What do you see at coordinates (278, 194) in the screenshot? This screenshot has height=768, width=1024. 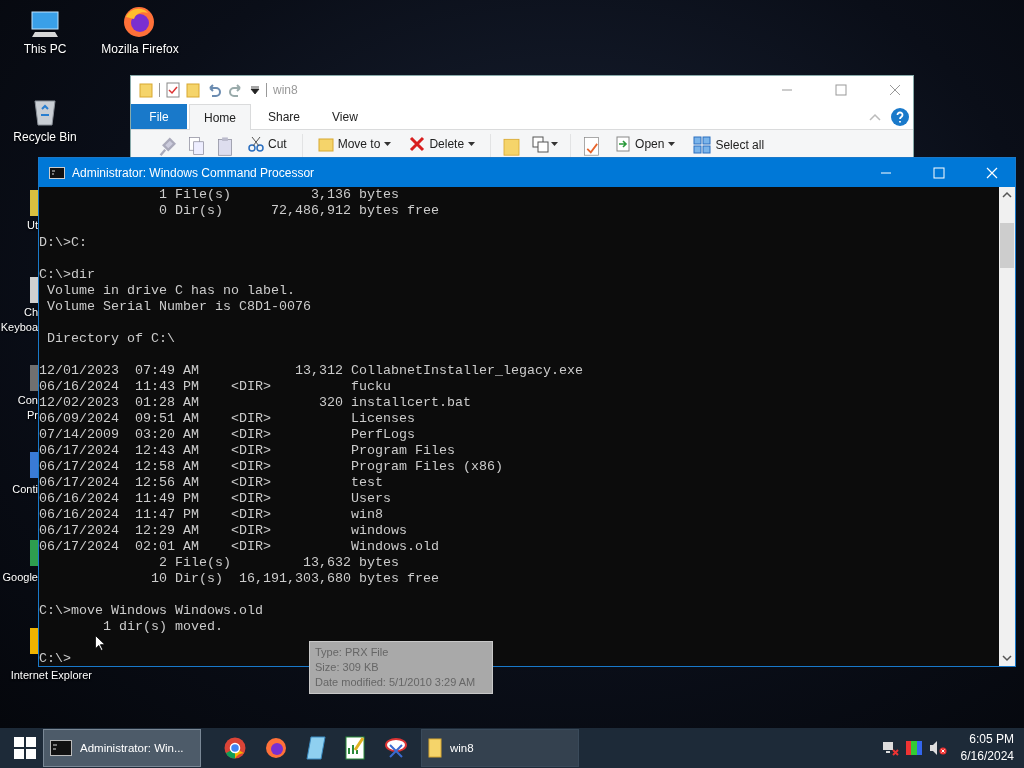 I see `console-line: 1 File(s) 3,136 bytes` at bounding box center [278, 194].